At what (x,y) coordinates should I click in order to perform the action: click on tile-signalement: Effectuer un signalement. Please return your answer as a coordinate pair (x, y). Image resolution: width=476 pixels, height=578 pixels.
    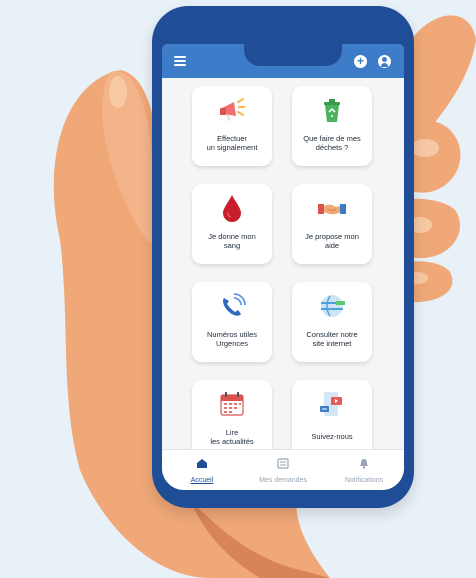
    Looking at the image, I should click on (232, 126).